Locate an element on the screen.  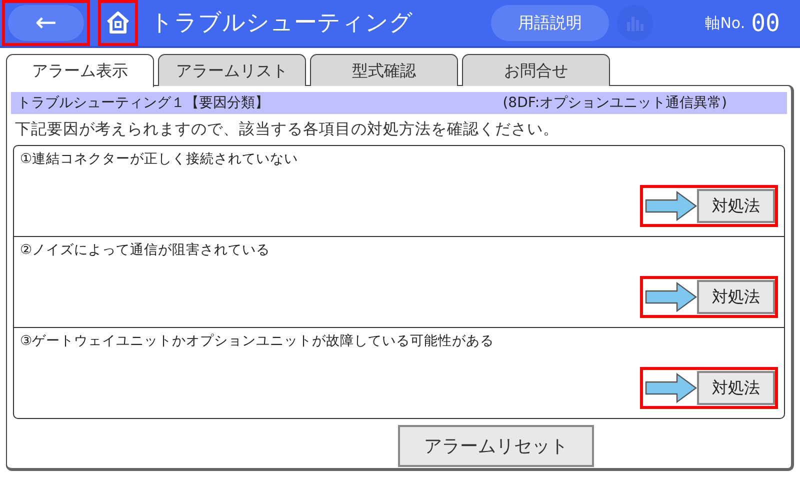
cause-text: ①連結コネクターが正しく接続されていない is located at coordinates (160, 160).